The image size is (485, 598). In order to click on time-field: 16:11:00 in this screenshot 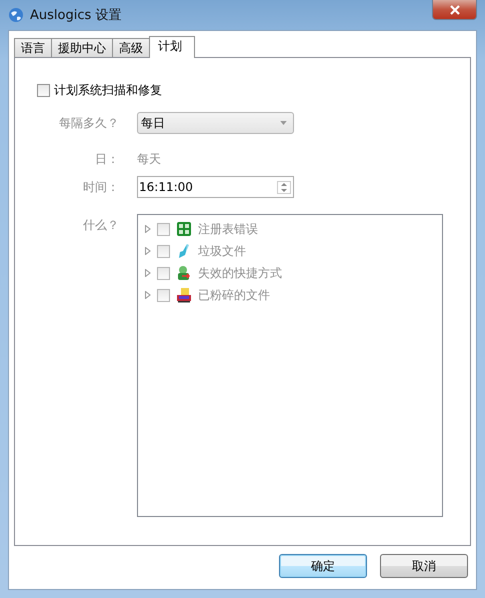, I will do `click(215, 187)`.